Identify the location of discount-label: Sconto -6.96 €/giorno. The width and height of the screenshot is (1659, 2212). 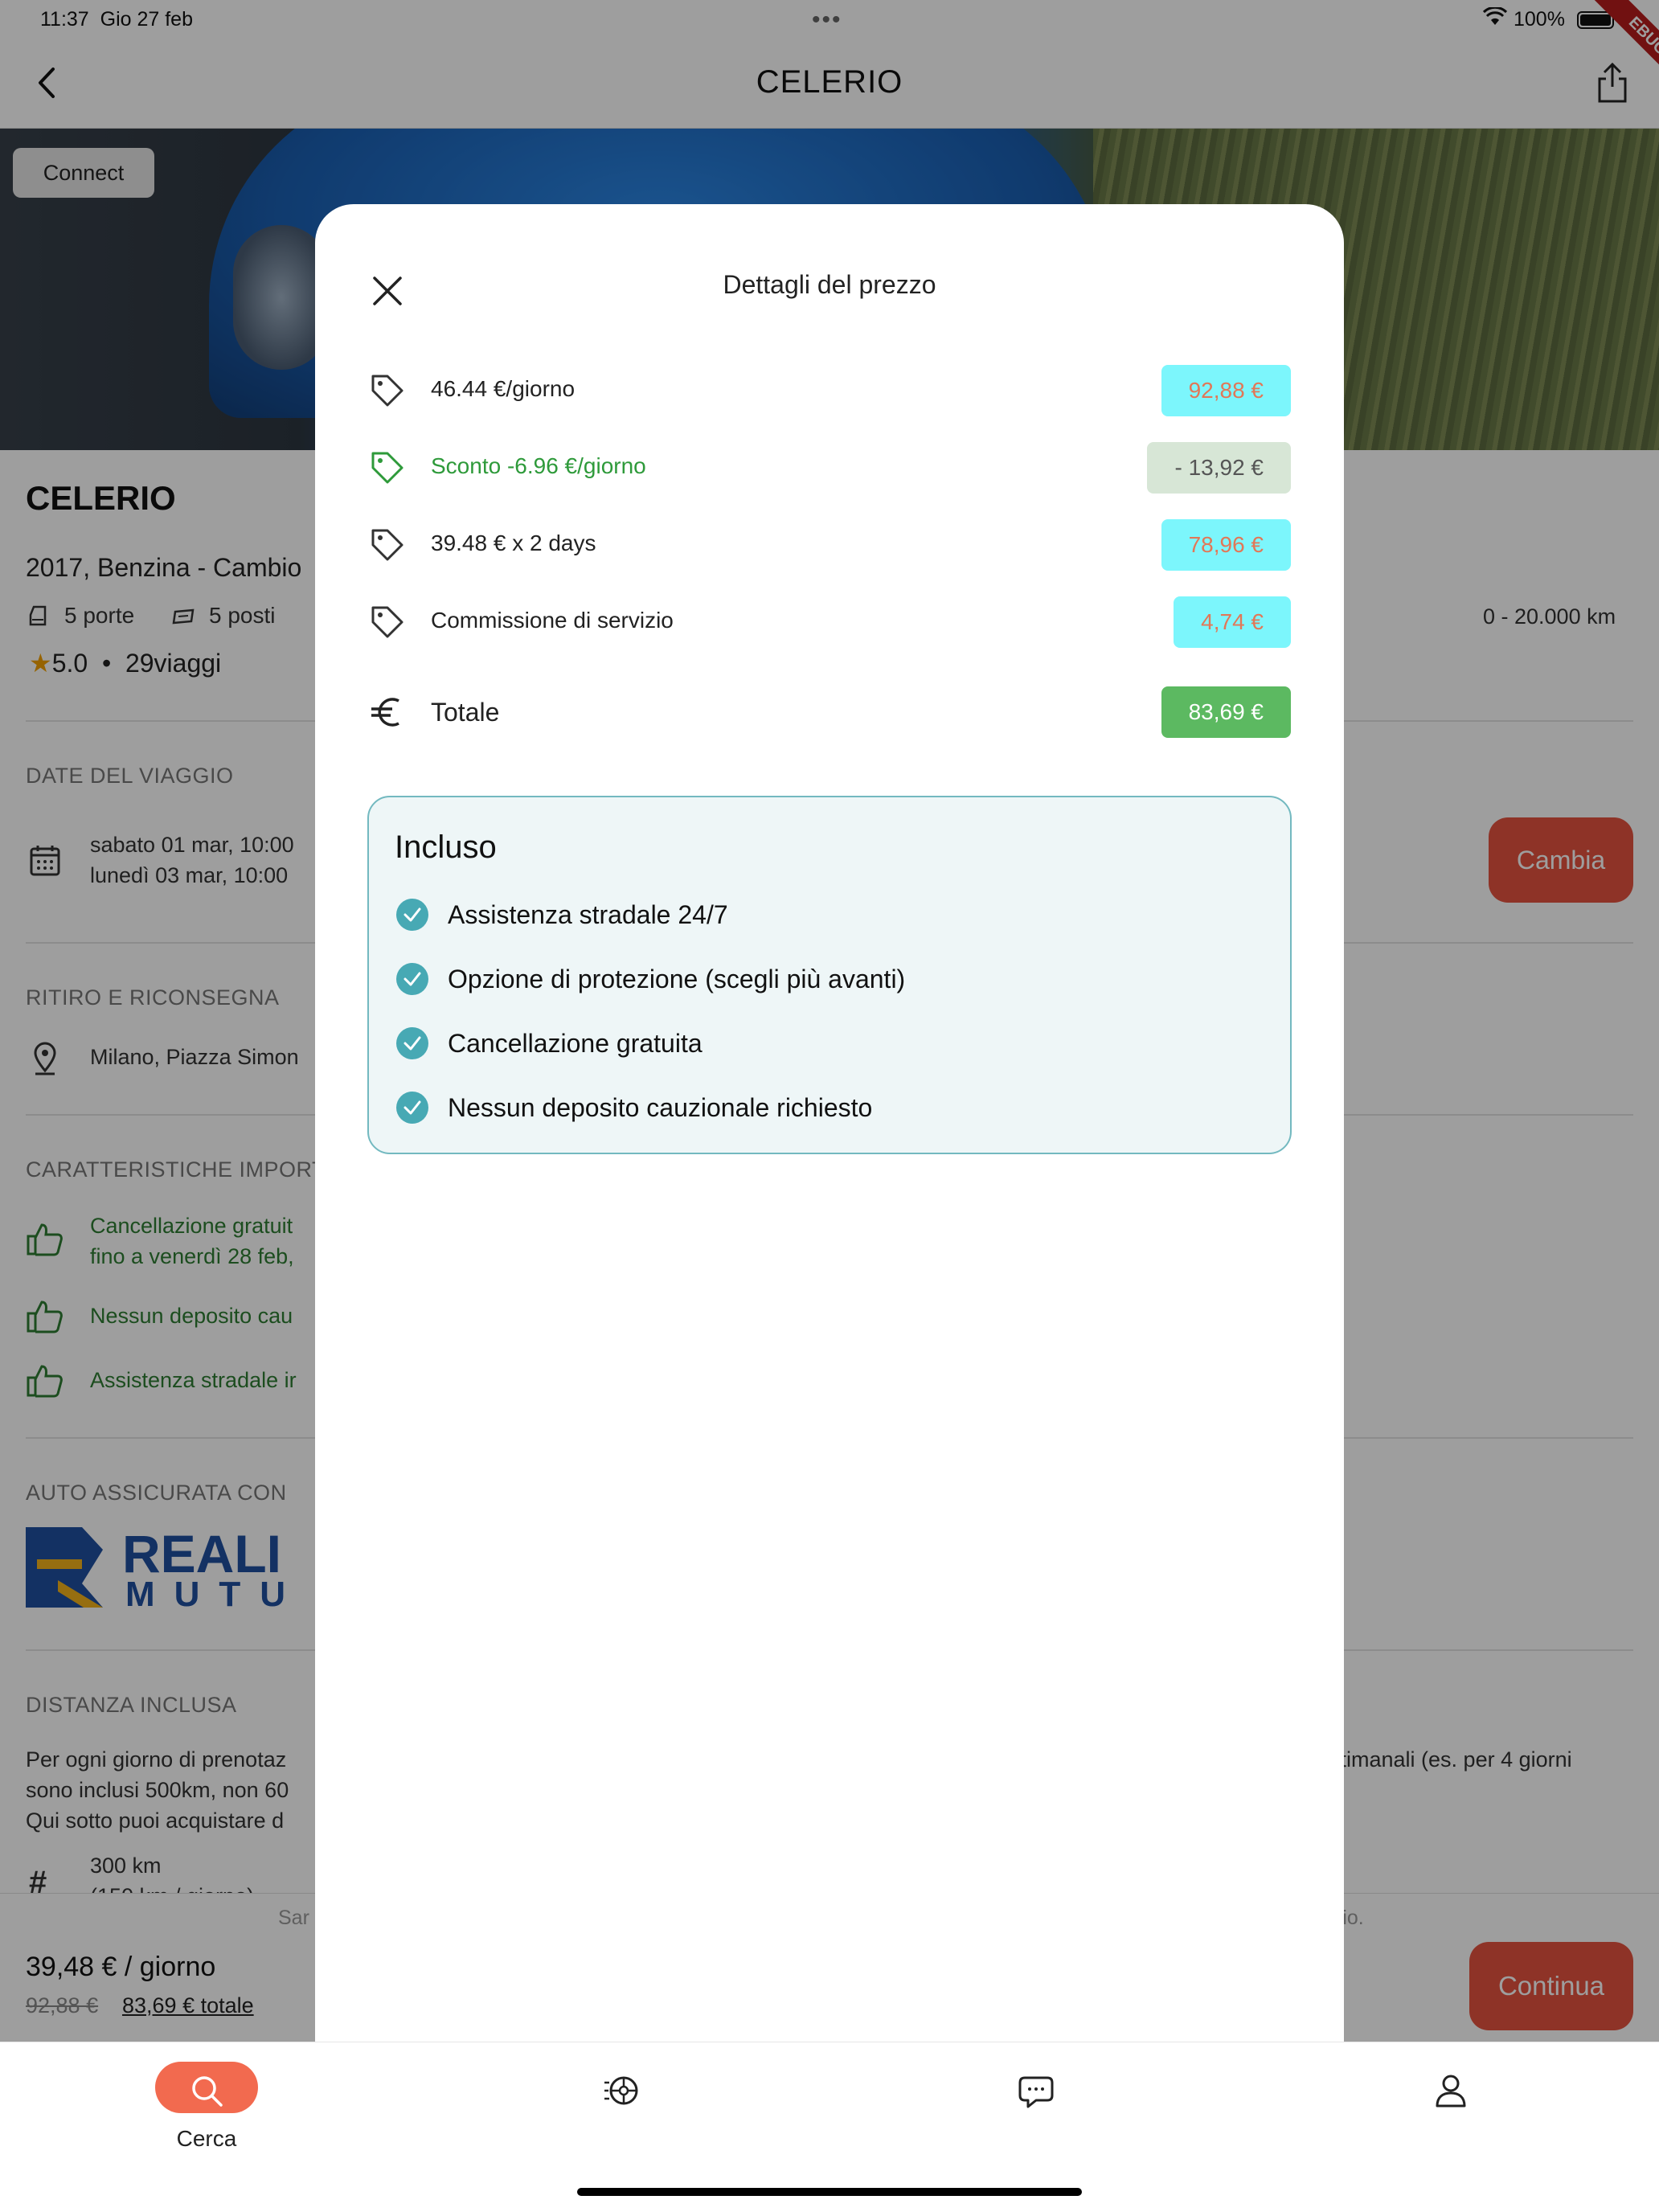
(538, 465).